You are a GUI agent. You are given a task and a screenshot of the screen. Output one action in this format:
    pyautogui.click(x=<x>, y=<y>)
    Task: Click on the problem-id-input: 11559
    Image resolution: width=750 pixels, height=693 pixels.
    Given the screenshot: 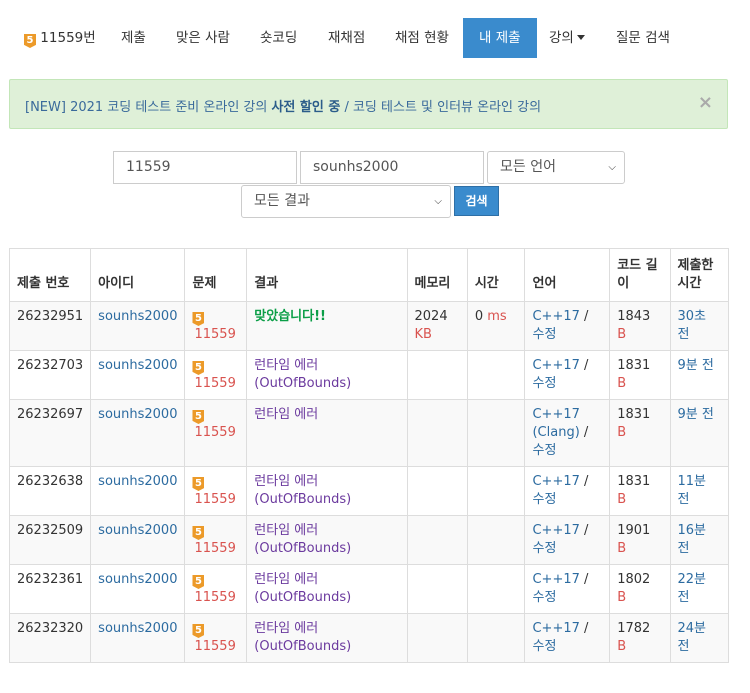 What is the action you would take?
    pyautogui.click(x=205, y=167)
    